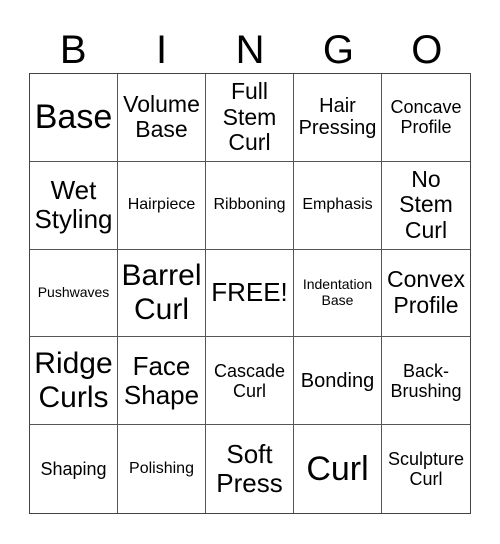  What do you see at coordinates (73, 50) in the screenshot?
I see `header-letter-b: B` at bounding box center [73, 50].